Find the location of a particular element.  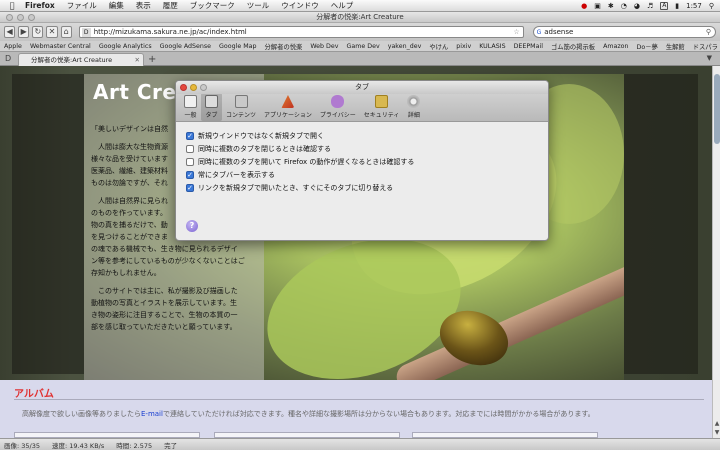

bookmark-item: 分解者の悦楽 is located at coordinates (284, 46).